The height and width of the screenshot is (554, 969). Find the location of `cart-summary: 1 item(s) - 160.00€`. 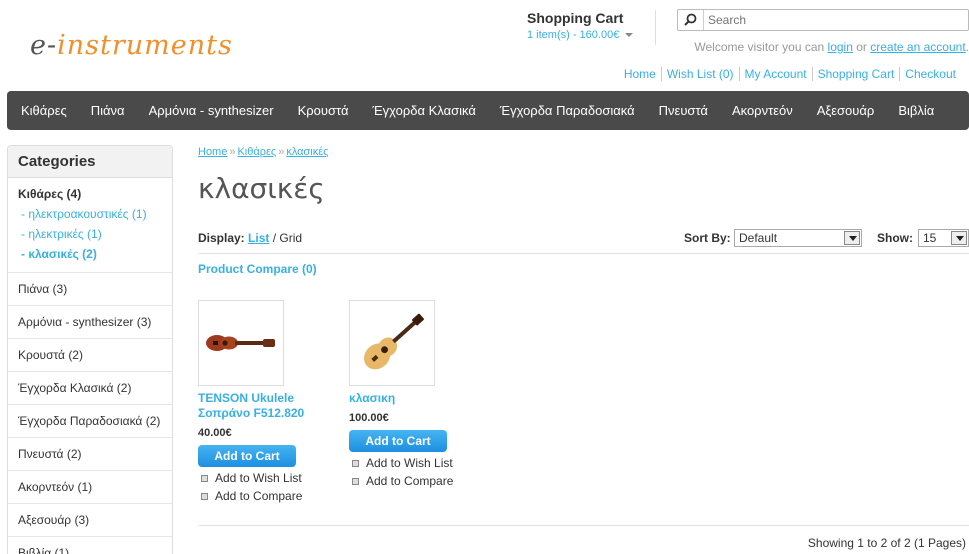

cart-summary: 1 item(s) - 160.00€ is located at coordinates (580, 35).